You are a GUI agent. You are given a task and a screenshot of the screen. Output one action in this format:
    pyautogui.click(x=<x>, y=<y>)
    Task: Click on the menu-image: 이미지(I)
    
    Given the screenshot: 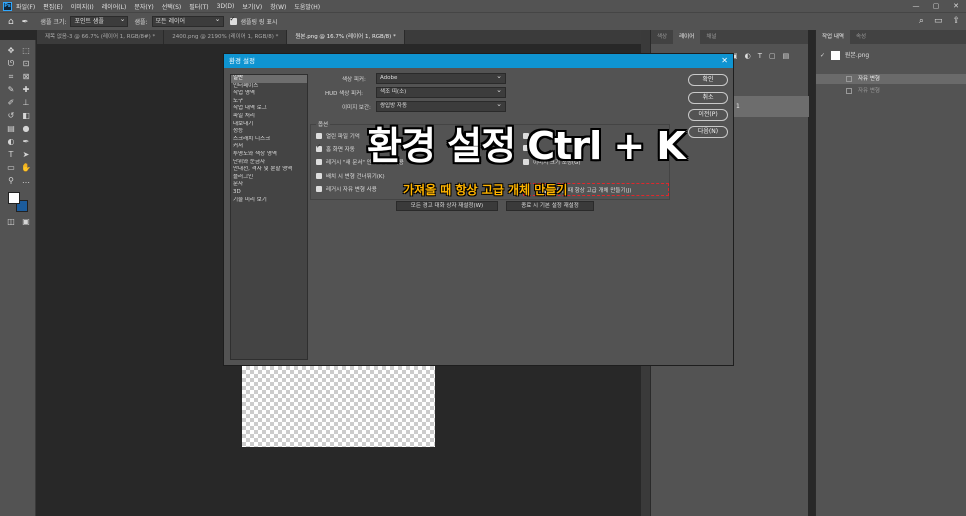 What is the action you would take?
    pyautogui.click(x=82, y=6)
    